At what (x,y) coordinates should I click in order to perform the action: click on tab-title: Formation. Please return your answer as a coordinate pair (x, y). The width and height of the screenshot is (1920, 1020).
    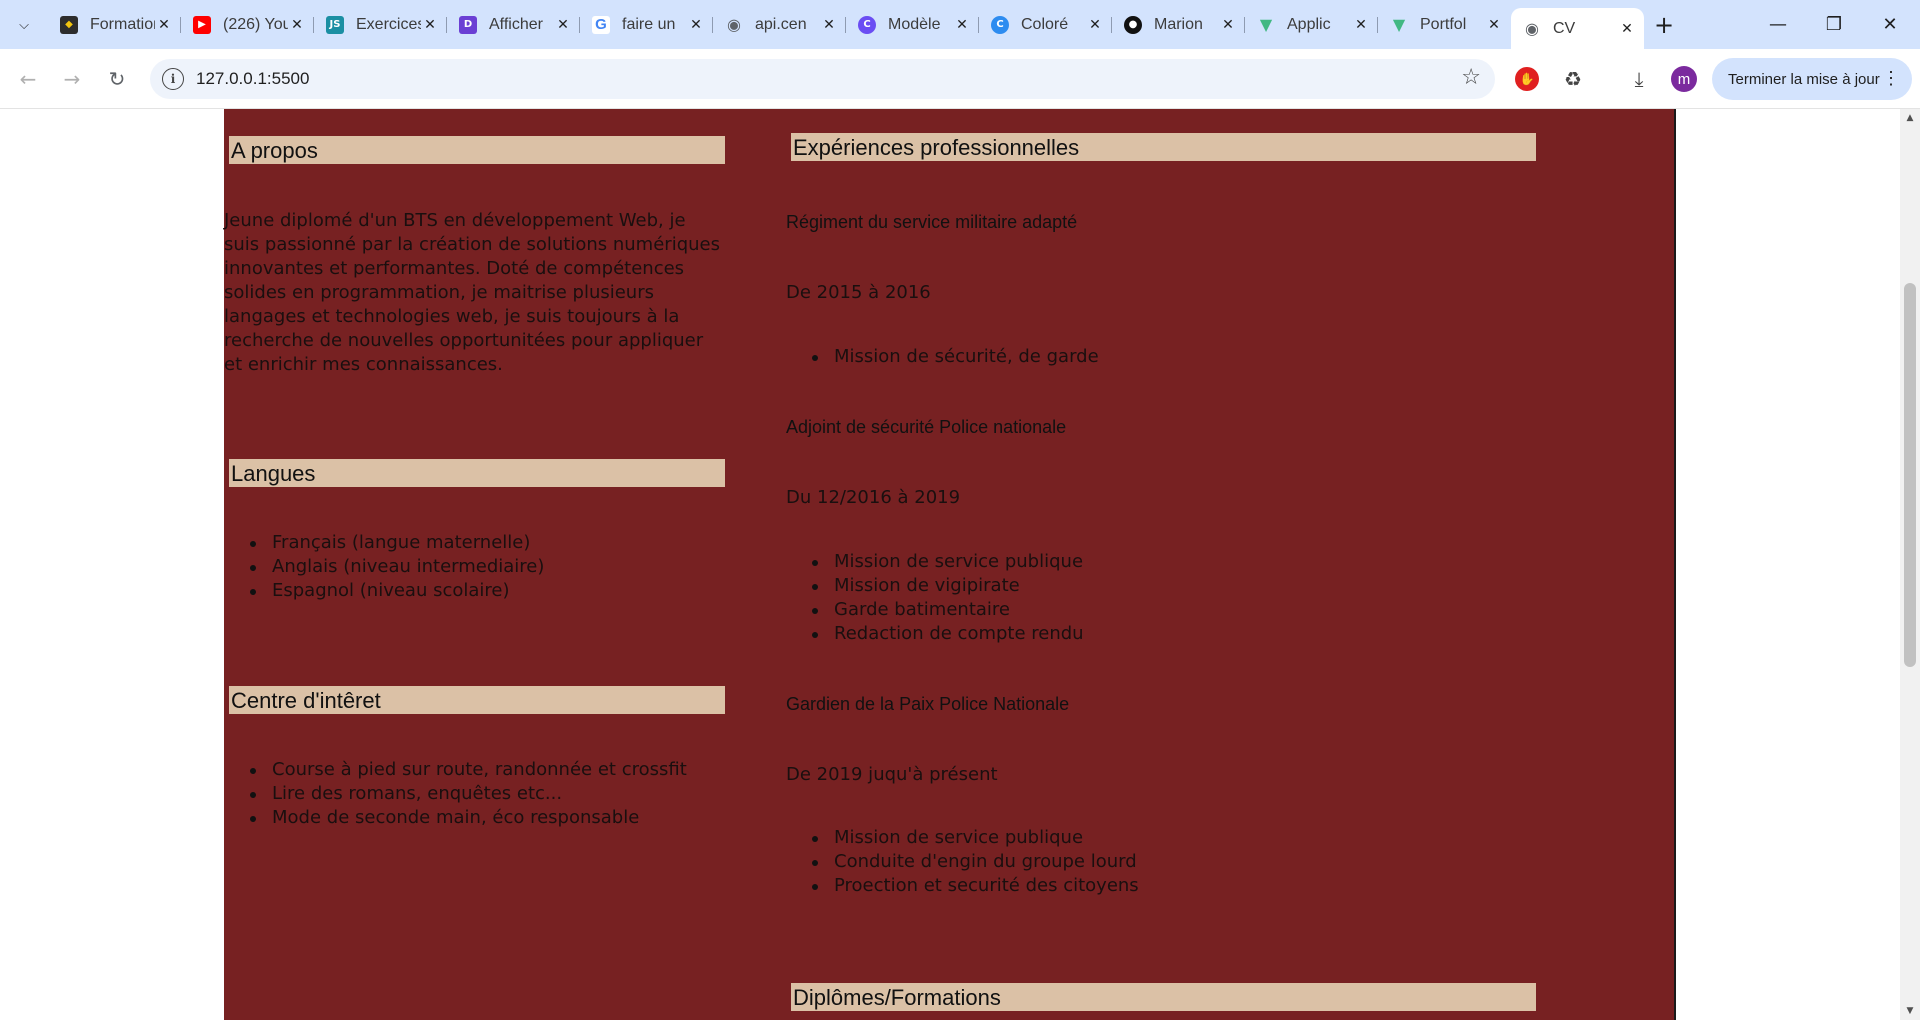
    Looking at the image, I should click on (122, 24).